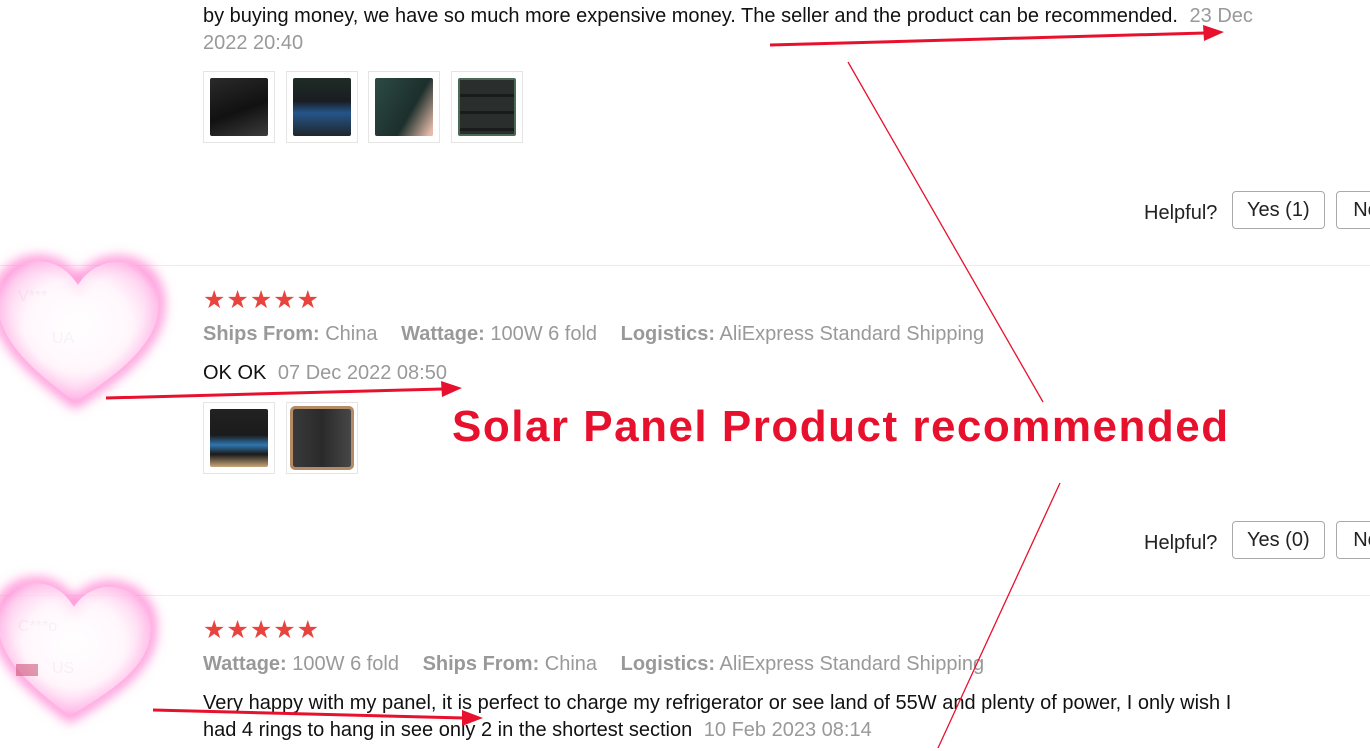  I want to click on helpful-yes-button: Yes (0), so click(1278, 540).